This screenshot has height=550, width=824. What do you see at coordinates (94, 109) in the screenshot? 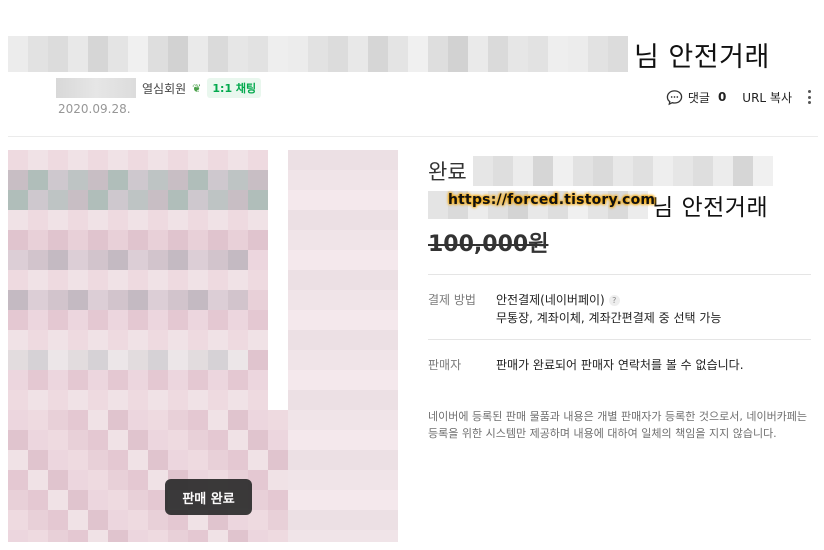
I see `post-date: 2020.09.28.` at bounding box center [94, 109].